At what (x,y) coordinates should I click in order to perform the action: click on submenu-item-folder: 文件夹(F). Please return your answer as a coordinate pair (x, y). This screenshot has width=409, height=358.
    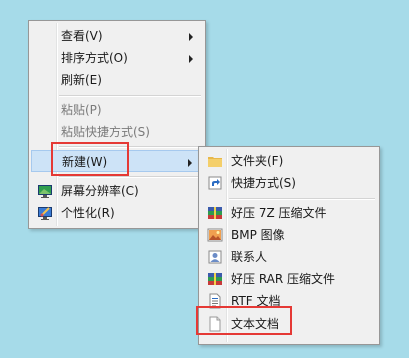
    Looking at the image, I should click on (289, 161).